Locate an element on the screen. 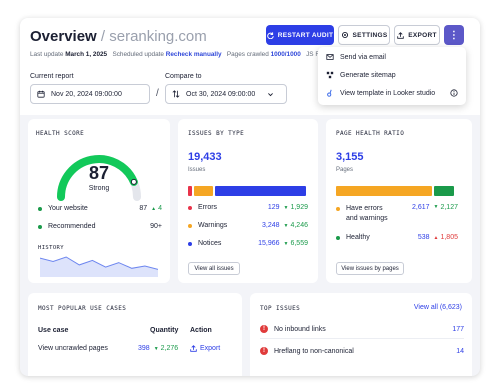 This screenshot has width=496, height=386. compare-to-select: Oct 30, 2024 09:00:00 is located at coordinates (226, 94).